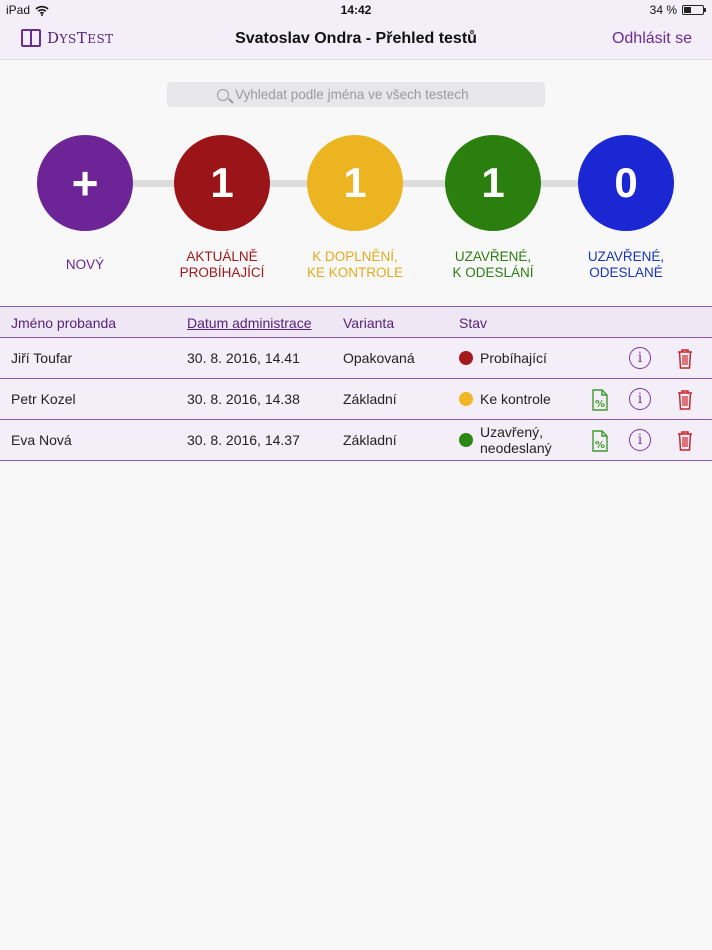 The image size is (712, 950). What do you see at coordinates (365, 94) in the screenshot?
I see `search-input` at bounding box center [365, 94].